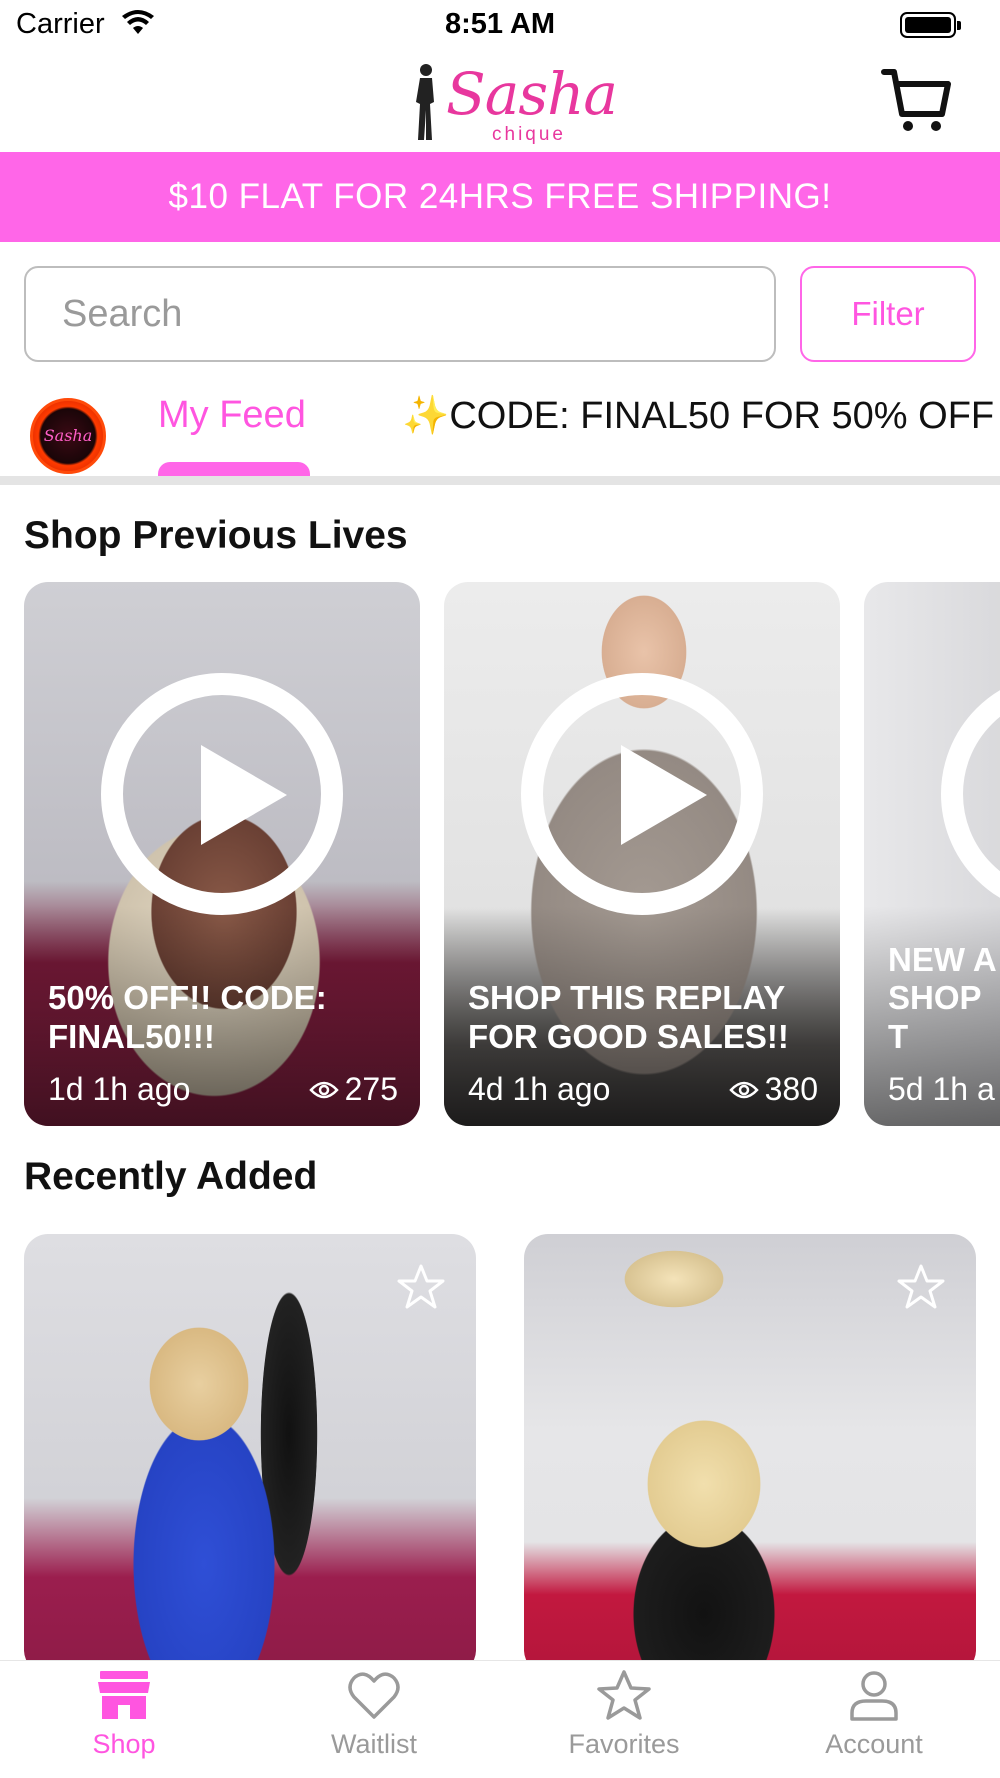 This screenshot has height=1778, width=1000. I want to click on promo-text: $10 FLAT FOR 24HRS FREE SHIPPING!, so click(500, 196).